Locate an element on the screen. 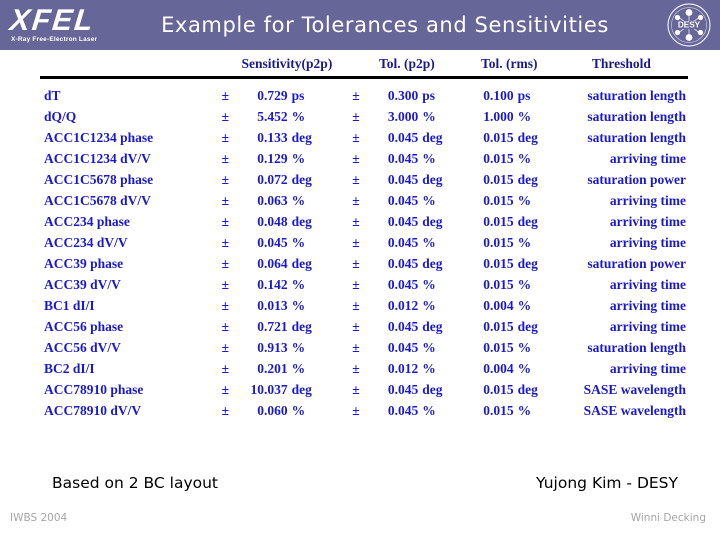  cell-sensitivity-p2p: ±0.201% is located at coordinates (263, 368).